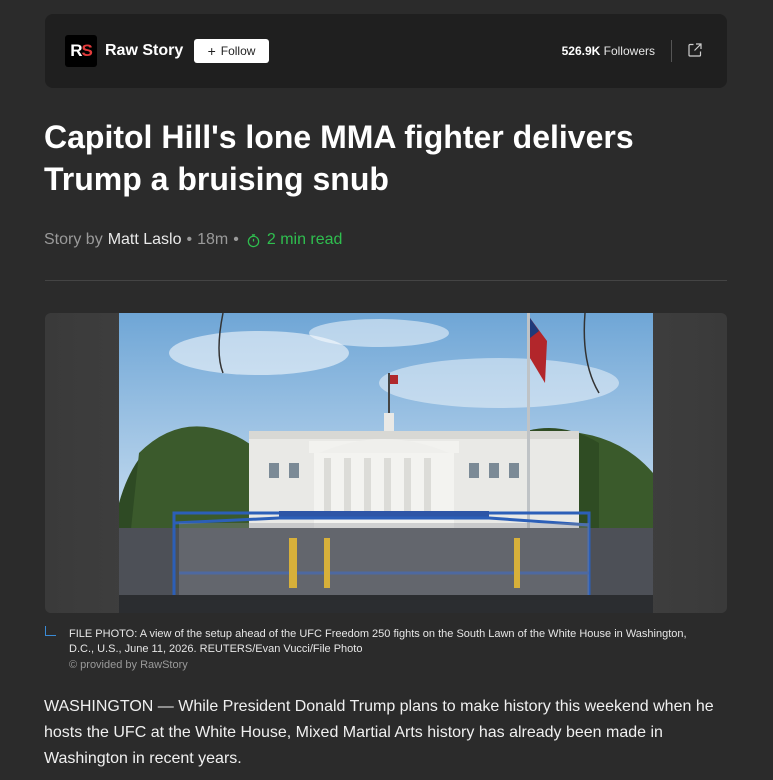  I want to click on byline: Story by Matt Laslo • 18m • 2 min read, so click(193, 240).